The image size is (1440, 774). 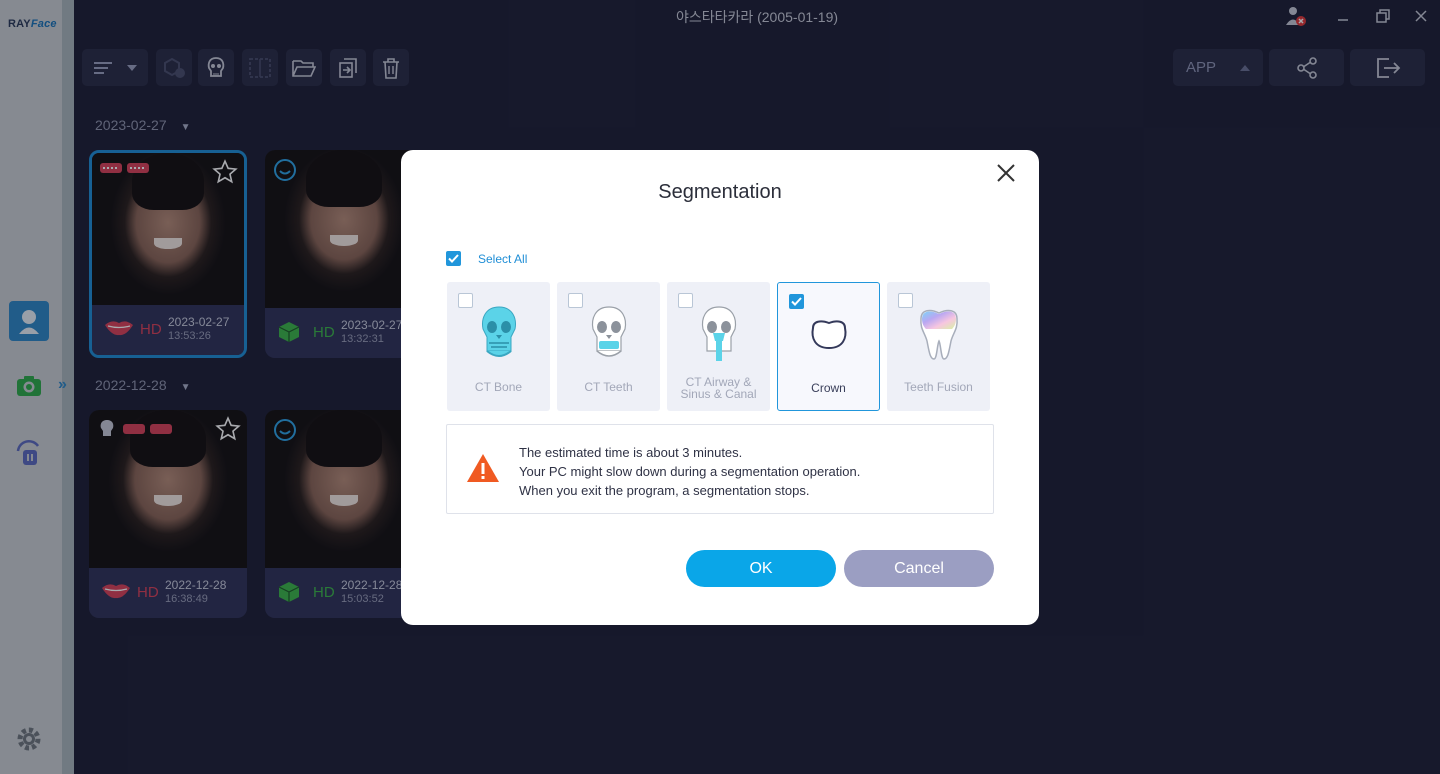 I want to click on warning-icon, so click(x=483, y=468).